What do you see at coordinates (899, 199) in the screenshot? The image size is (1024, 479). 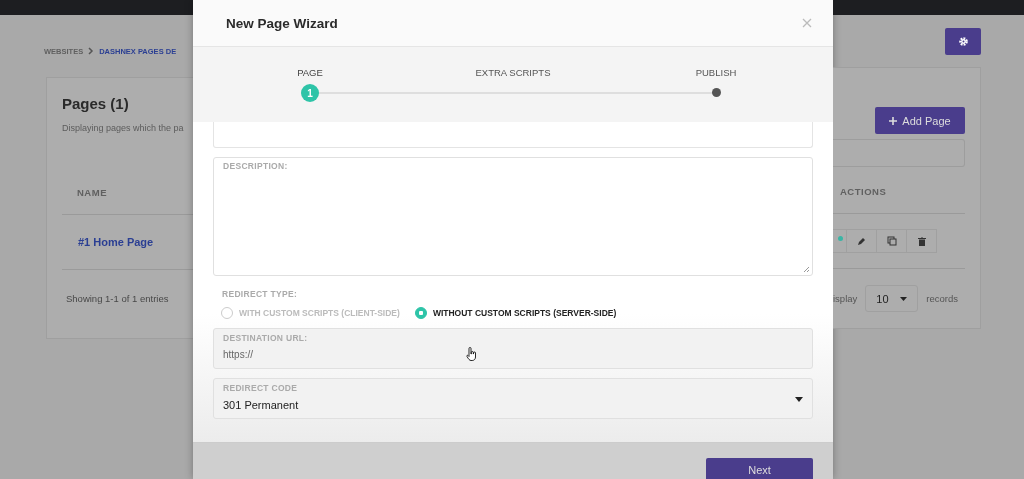 I see `column-header: ACTIONS` at bounding box center [899, 199].